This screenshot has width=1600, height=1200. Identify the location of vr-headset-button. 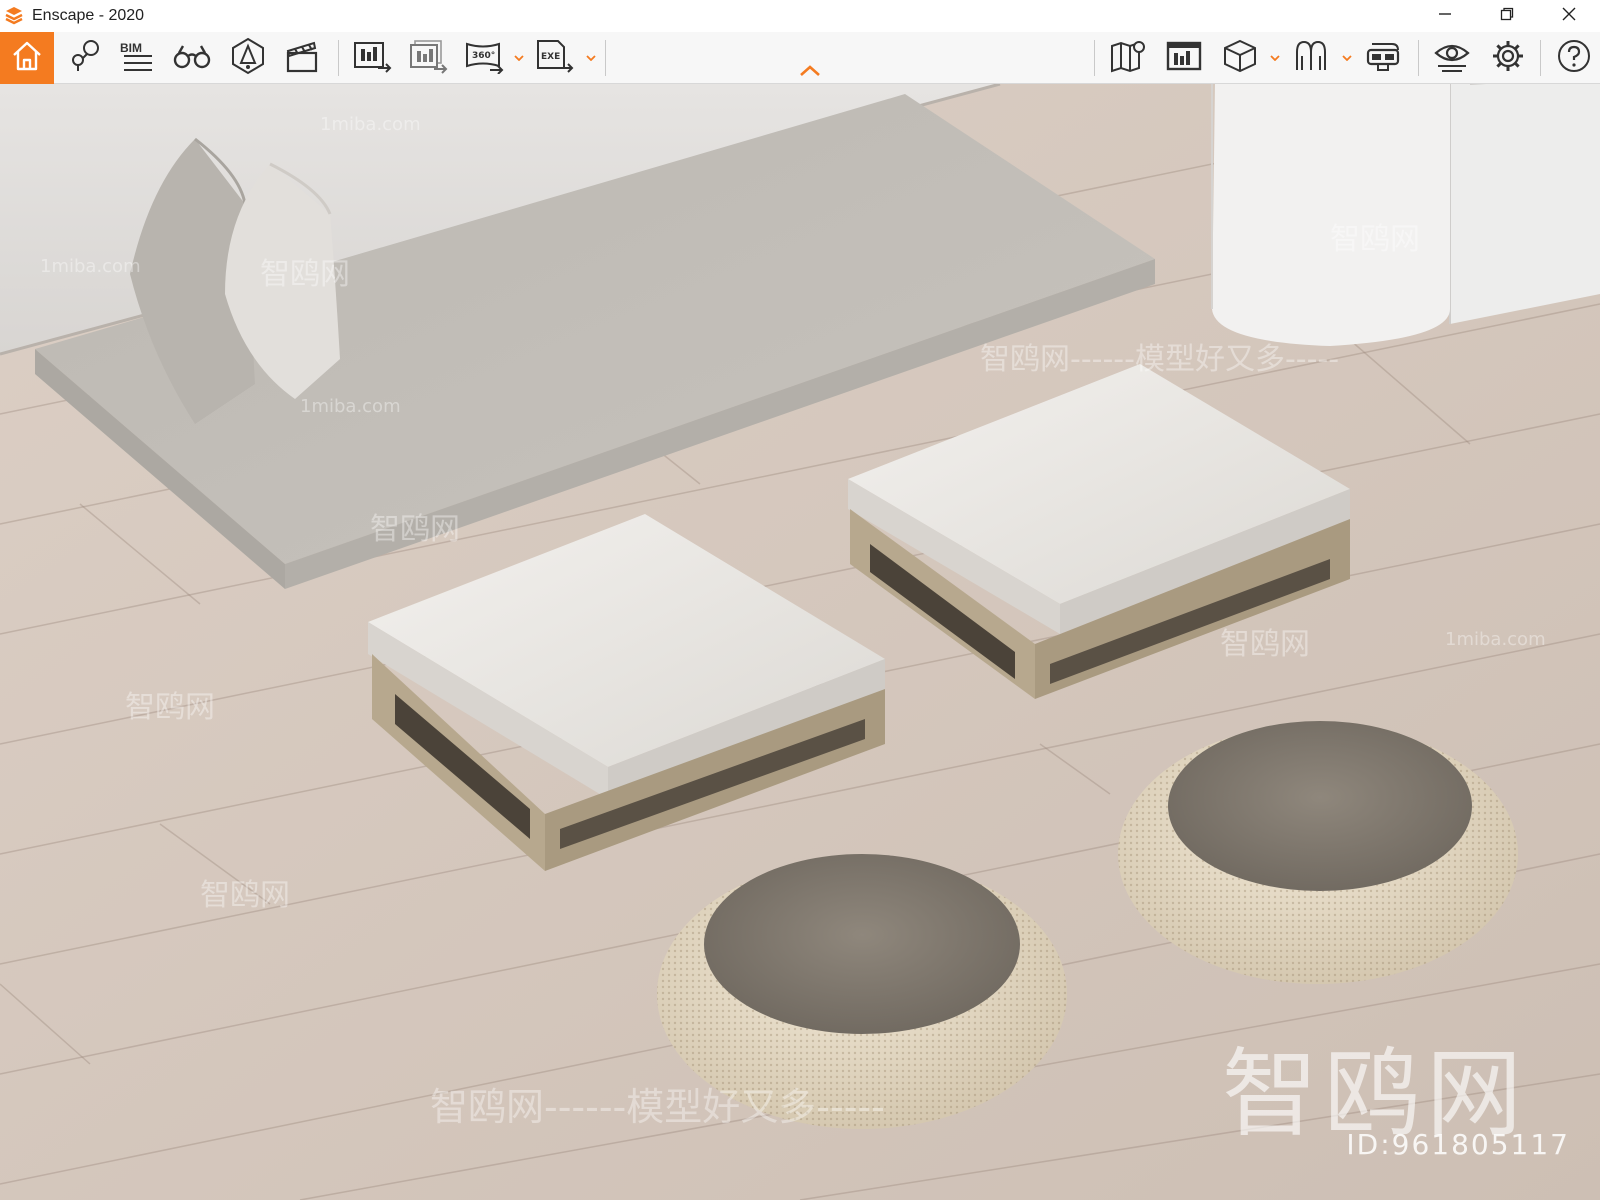
(1384, 58).